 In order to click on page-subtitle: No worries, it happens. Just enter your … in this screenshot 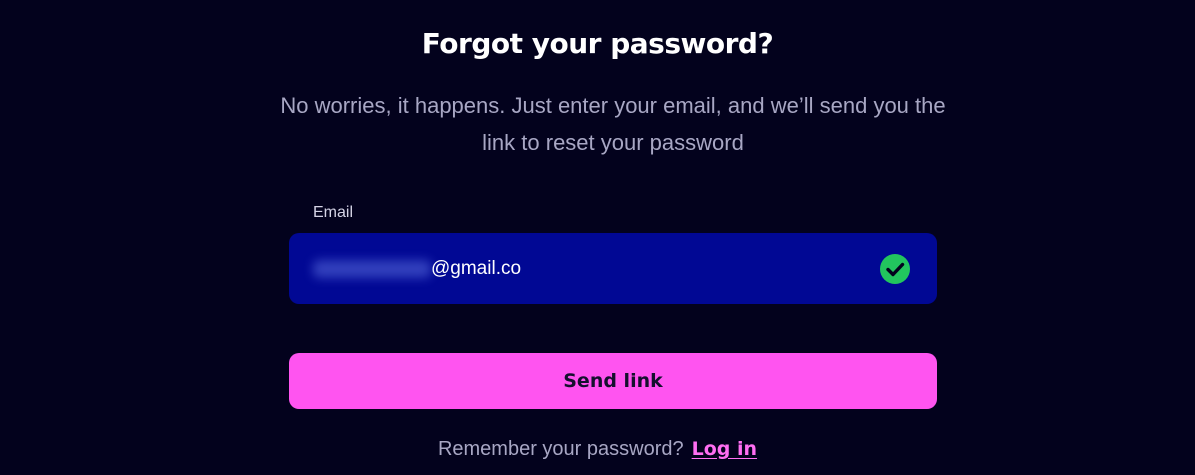, I will do `click(613, 124)`.